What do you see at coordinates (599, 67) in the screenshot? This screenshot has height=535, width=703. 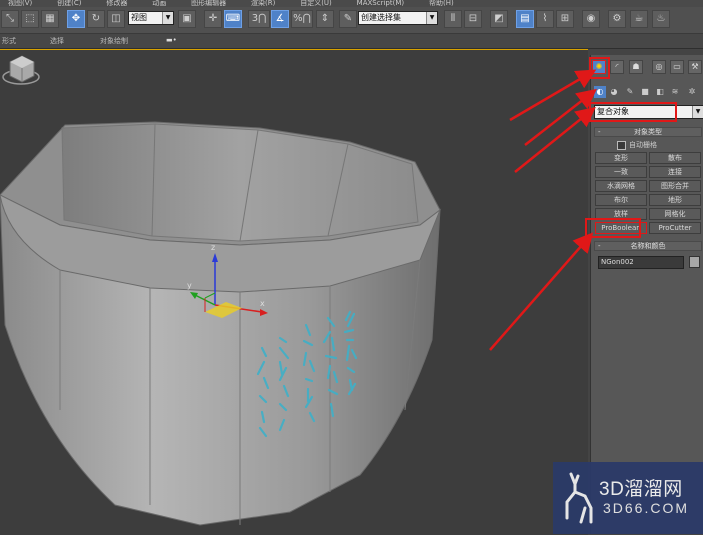 I see `tab-create-icon: ✺` at bounding box center [599, 67].